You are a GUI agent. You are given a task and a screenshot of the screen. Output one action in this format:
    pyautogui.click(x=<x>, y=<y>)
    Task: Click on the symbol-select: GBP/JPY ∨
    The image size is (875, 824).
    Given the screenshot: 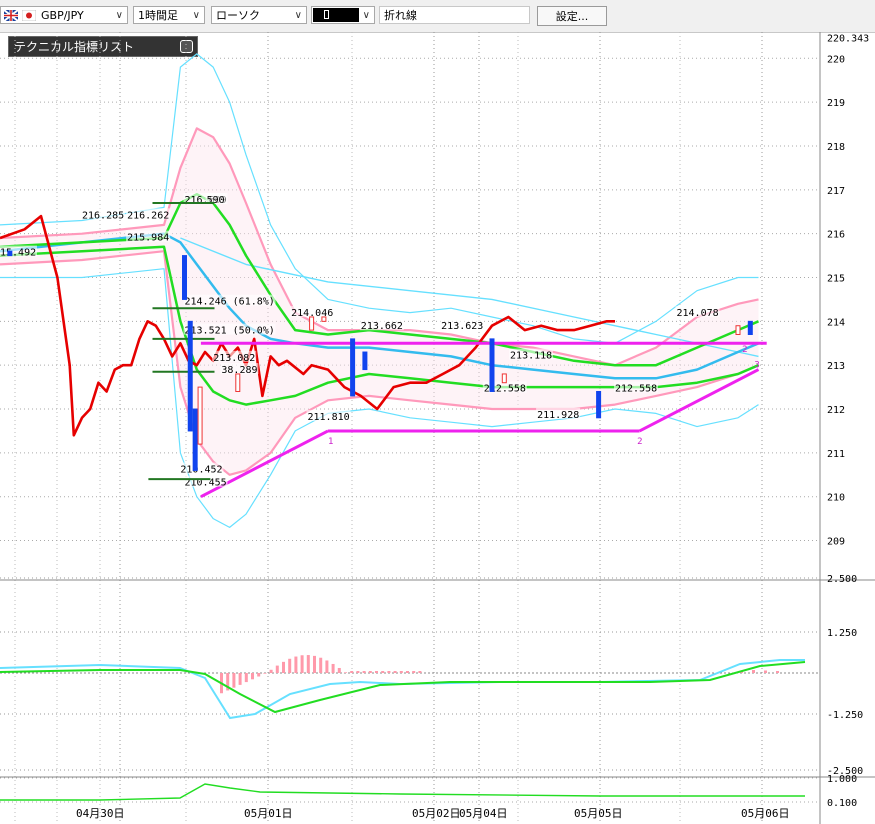 What is the action you would take?
    pyautogui.click(x=64, y=15)
    